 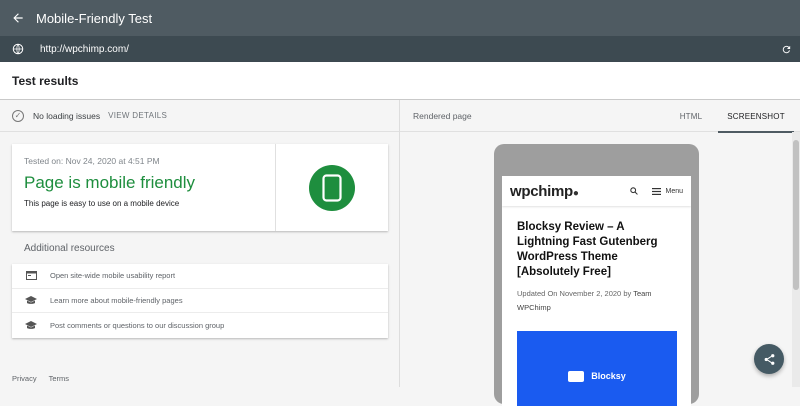 What do you see at coordinates (31, 276) in the screenshot?
I see `report-icon` at bounding box center [31, 276].